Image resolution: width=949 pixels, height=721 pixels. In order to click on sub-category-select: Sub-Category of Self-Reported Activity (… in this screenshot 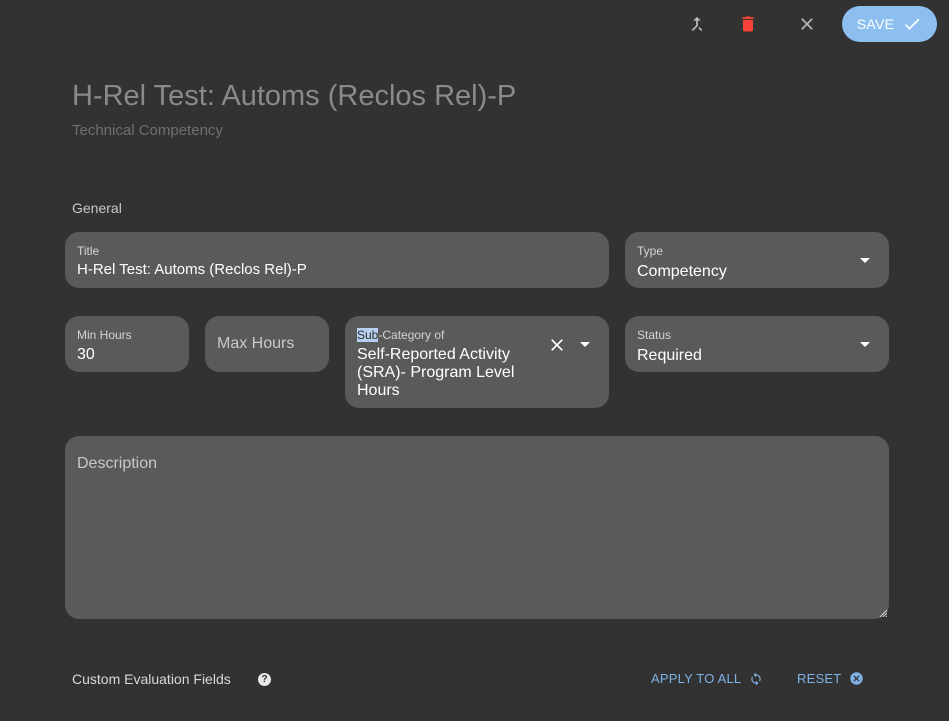, I will do `click(477, 362)`.